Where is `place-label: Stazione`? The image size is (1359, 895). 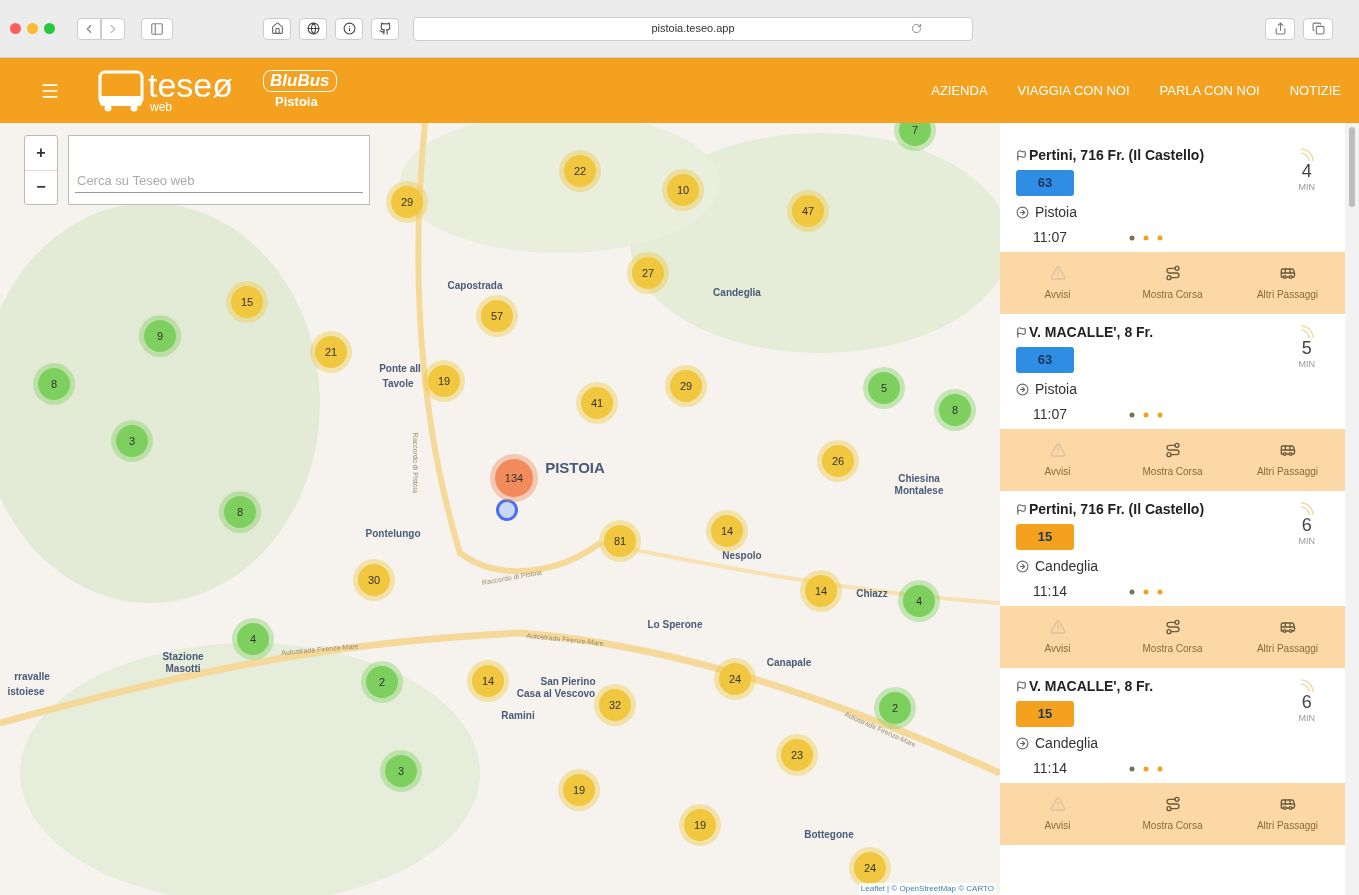 place-label: Stazione is located at coordinates (183, 656).